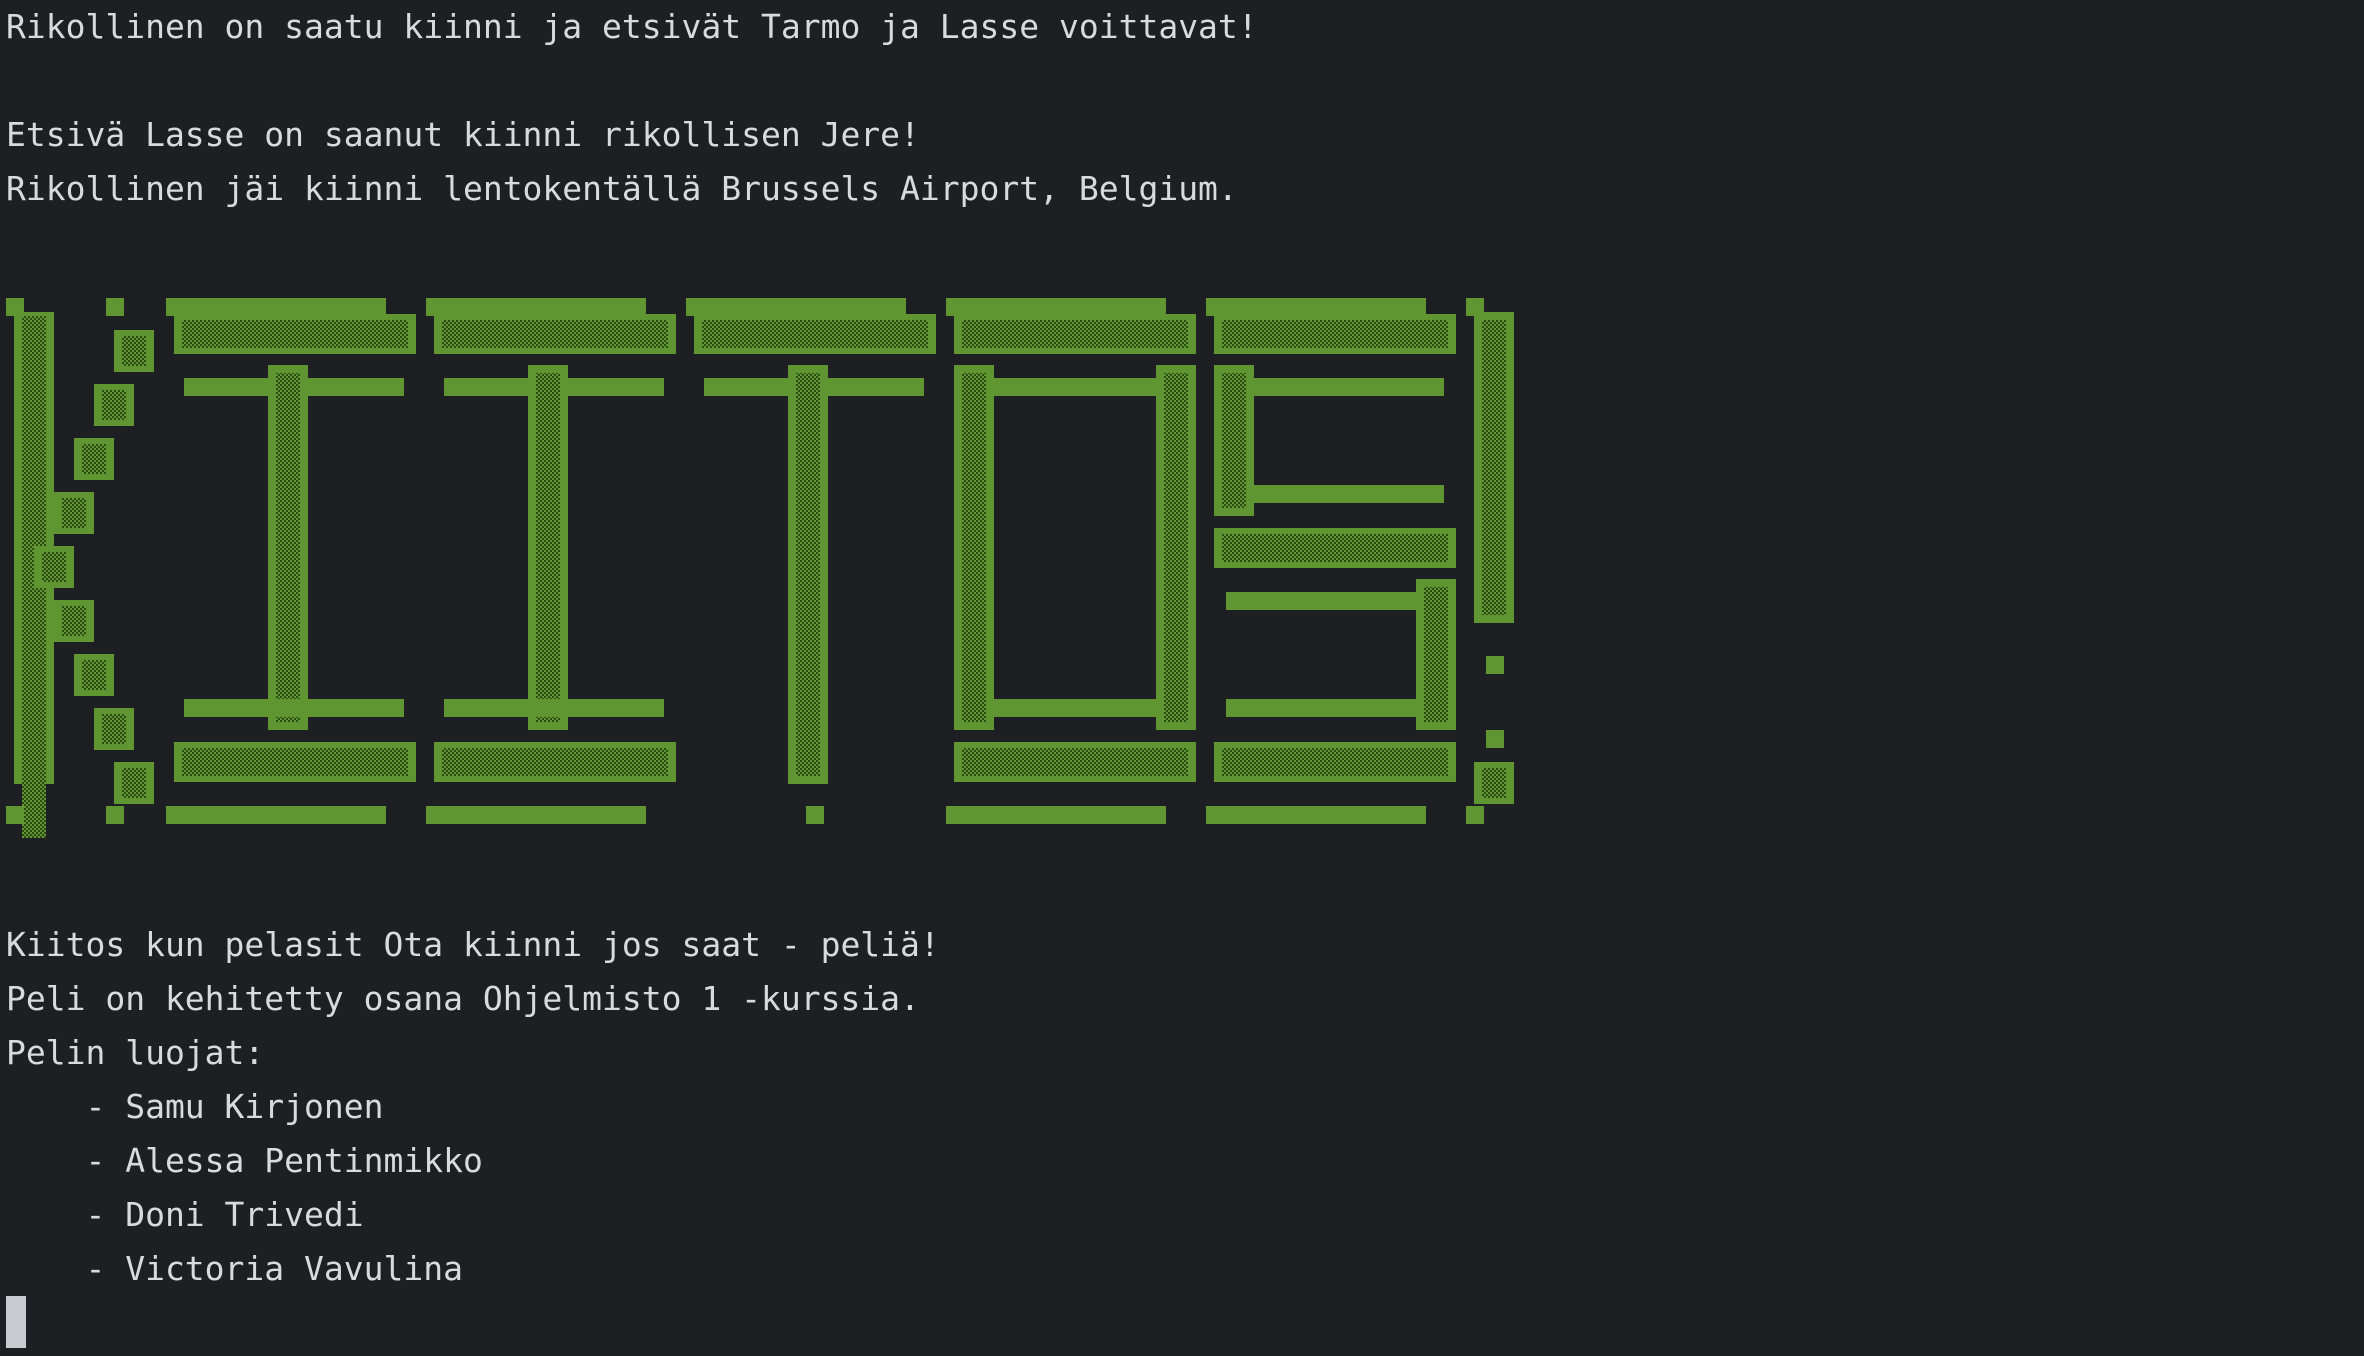 Image resolution: width=2364 pixels, height=1356 pixels. Describe the element at coordinates (16, 1322) in the screenshot. I see `text-cursor` at that location.